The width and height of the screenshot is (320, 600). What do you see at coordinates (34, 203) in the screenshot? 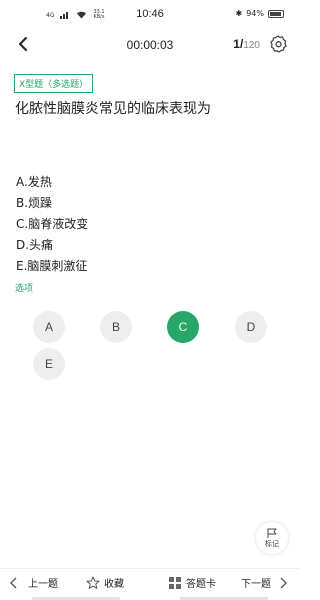
I see `option-b: B.烦躁` at bounding box center [34, 203].